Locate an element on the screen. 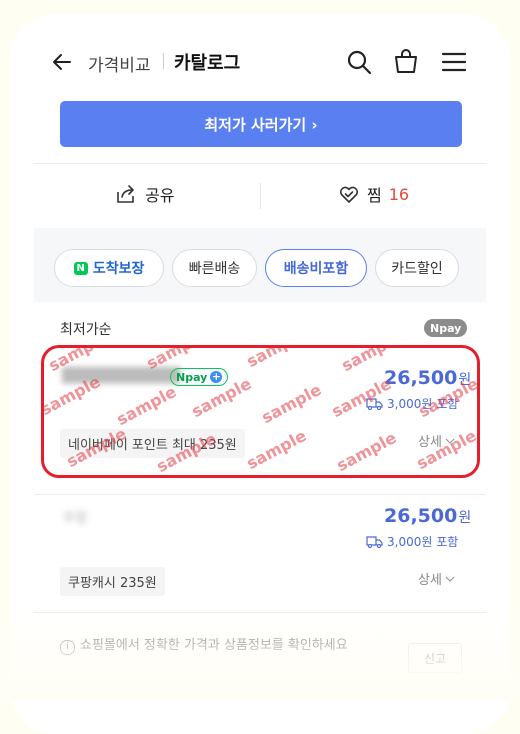  price-value: 26,500 is located at coordinates (421, 516).